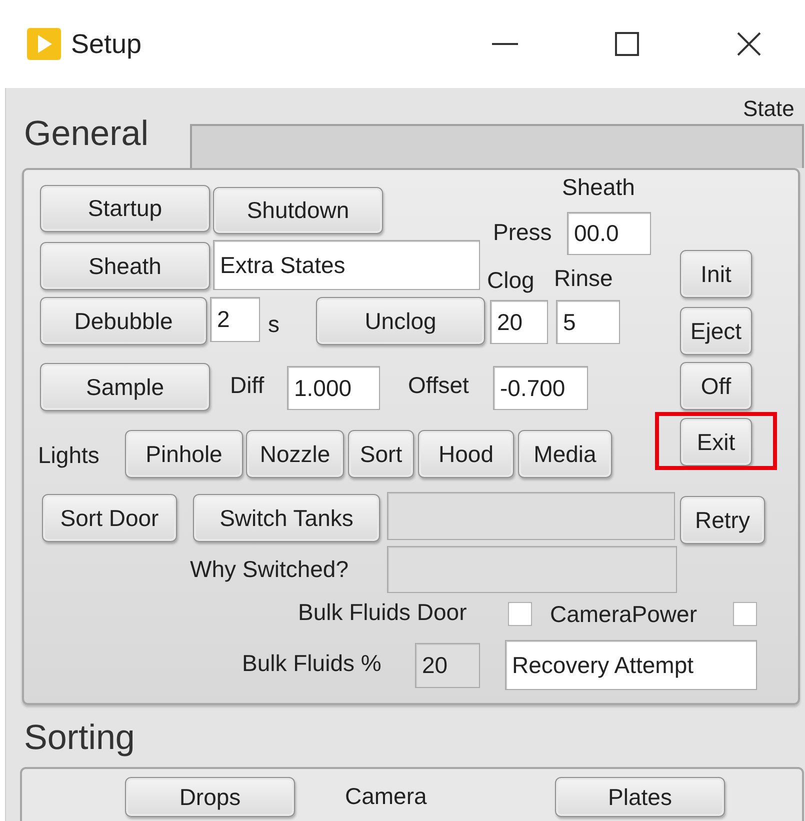 This screenshot has height=821, width=805. I want to click on button: Exit, so click(716, 442).